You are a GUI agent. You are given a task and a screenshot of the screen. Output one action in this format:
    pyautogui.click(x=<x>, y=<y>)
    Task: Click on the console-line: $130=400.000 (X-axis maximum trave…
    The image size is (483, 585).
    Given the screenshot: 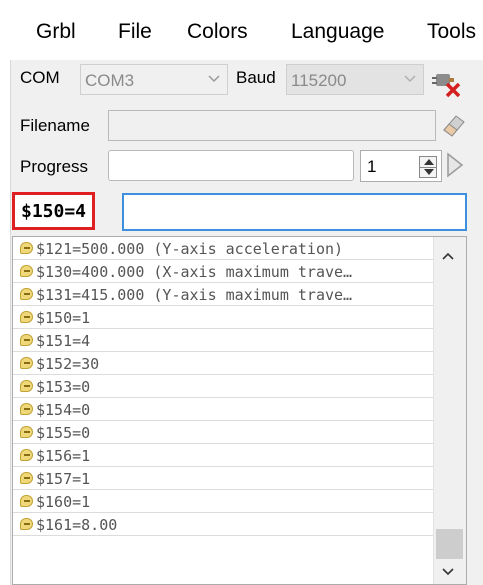 What is the action you would take?
    pyautogui.click(x=223, y=271)
    